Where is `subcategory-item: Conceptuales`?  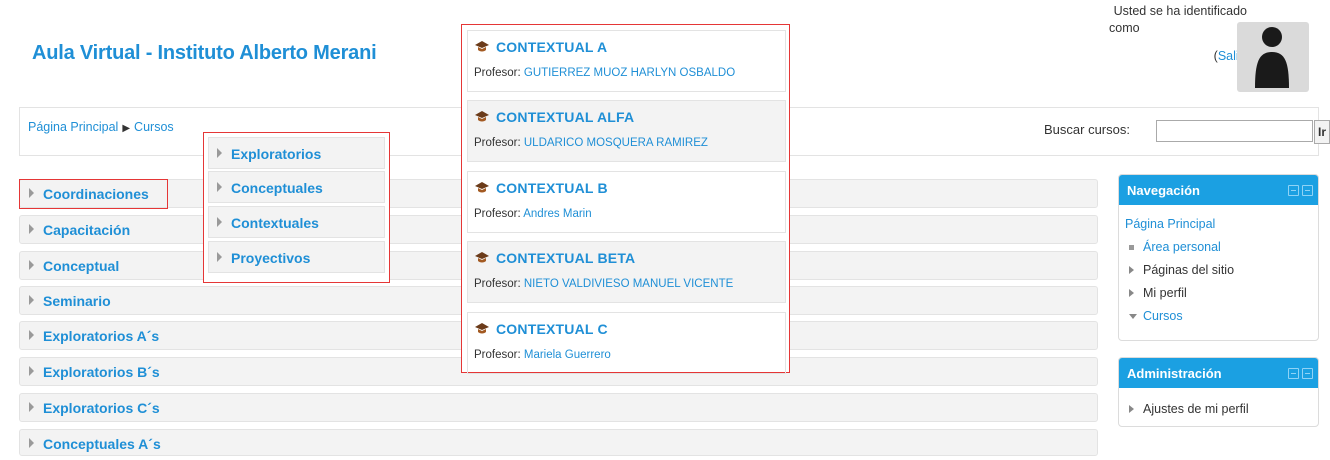 subcategory-item: Conceptuales is located at coordinates (296, 187).